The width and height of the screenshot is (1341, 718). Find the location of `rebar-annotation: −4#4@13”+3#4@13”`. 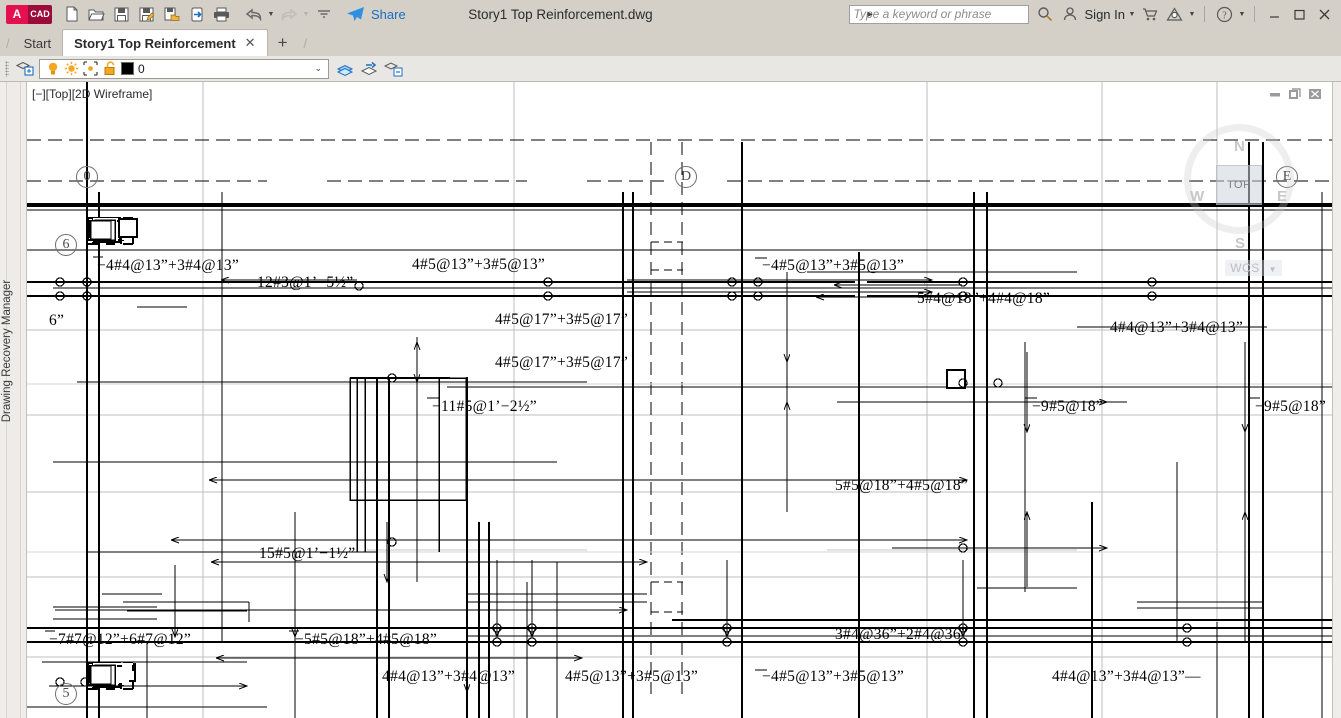

rebar-annotation: −4#4@13”+3#4@13” is located at coordinates (168, 266).